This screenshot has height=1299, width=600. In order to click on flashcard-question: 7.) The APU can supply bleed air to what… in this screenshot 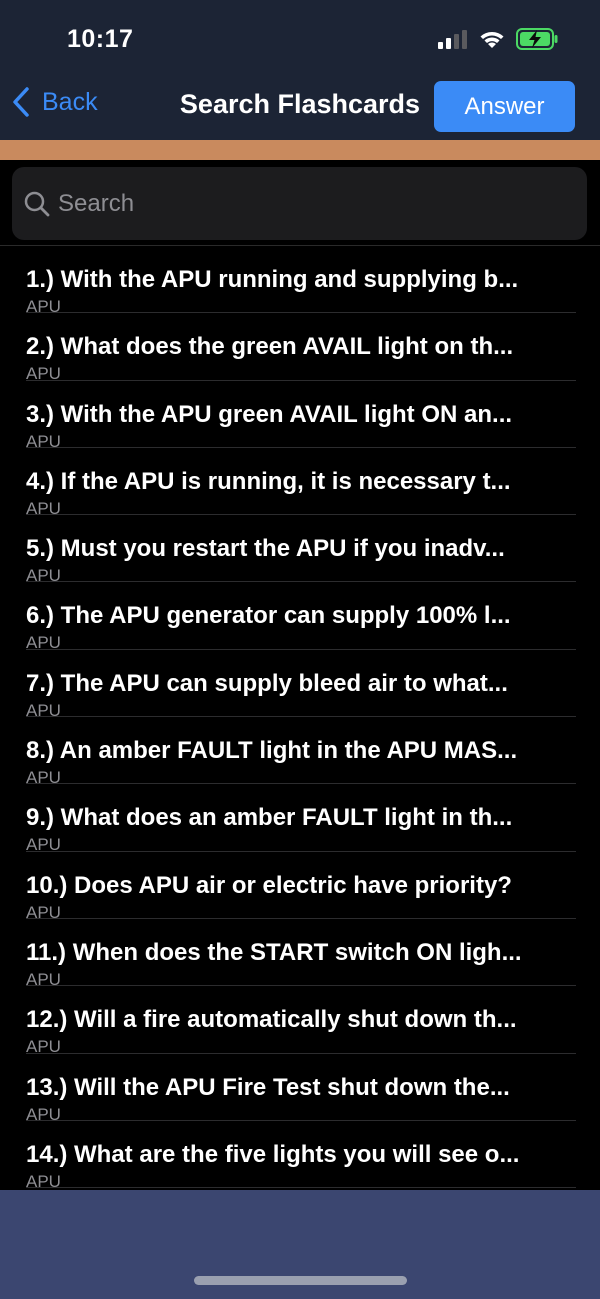, I will do `click(267, 683)`.